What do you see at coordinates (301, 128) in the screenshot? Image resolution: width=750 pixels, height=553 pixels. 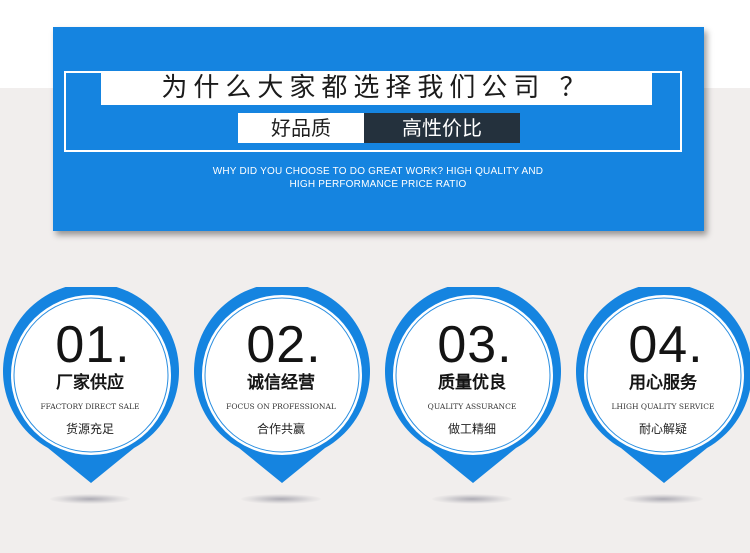 I see `tag-good-quality: 好品质` at bounding box center [301, 128].